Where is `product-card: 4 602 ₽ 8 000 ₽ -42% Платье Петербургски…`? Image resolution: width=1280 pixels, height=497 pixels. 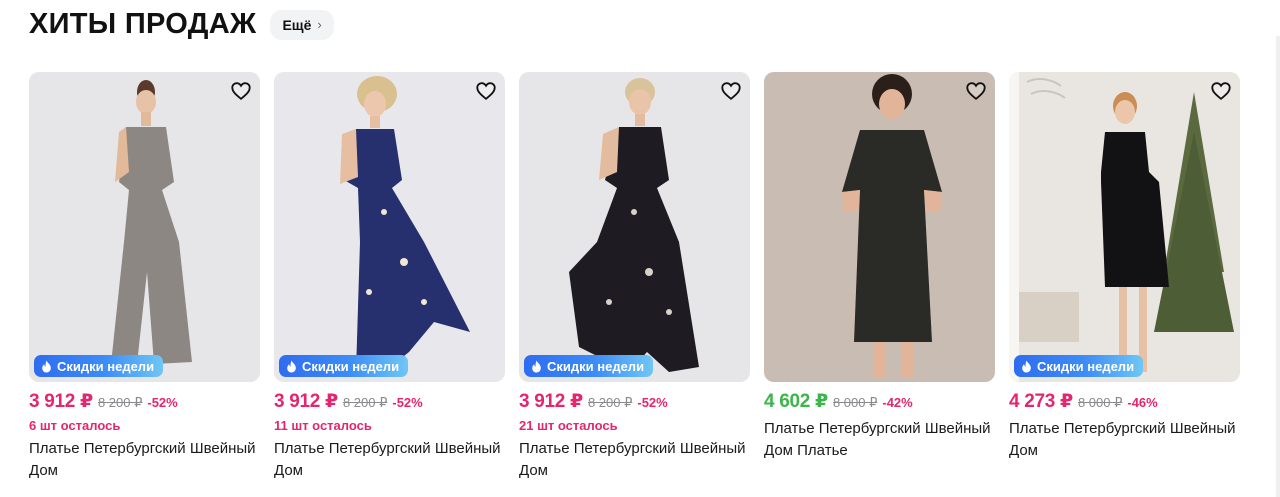
product-card: 4 602 ₽ 8 000 ₽ -42% Платье Петербургски… is located at coordinates (879, 277).